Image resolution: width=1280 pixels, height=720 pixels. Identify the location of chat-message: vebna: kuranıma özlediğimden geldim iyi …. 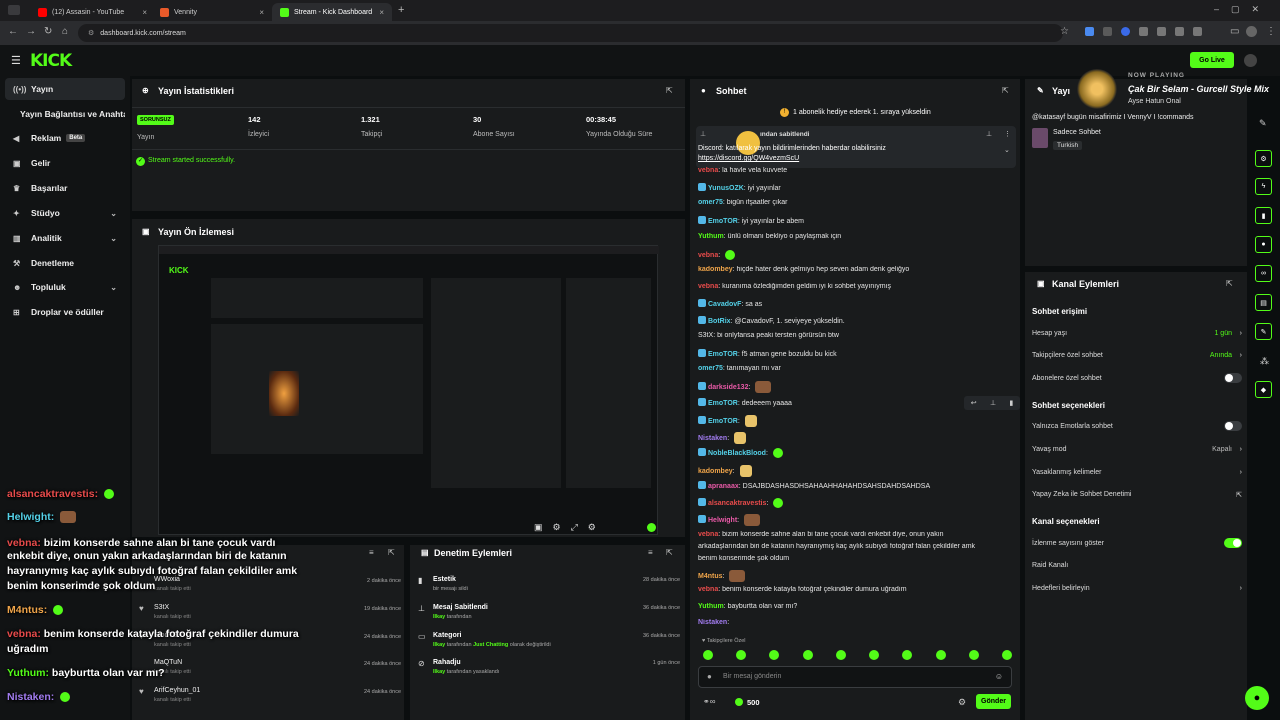
(858, 286).